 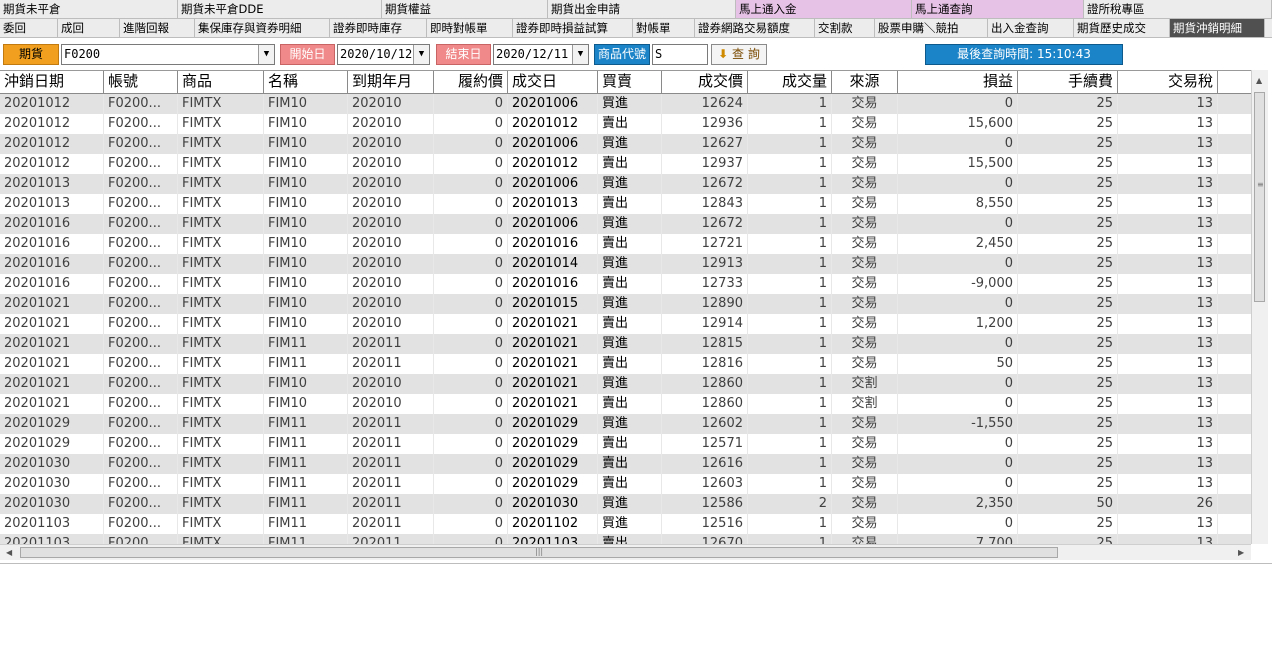 What do you see at coordinates (1068, 82) in the screenshot?
I see `column-header: 手續費` at bounding box center [1068, 82].